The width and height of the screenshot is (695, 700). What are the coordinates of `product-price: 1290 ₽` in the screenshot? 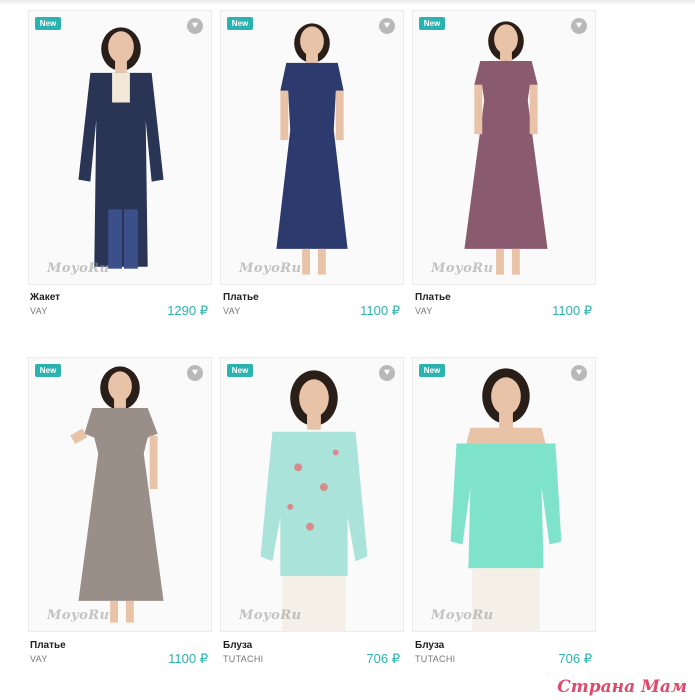 It's located at (187, 310).